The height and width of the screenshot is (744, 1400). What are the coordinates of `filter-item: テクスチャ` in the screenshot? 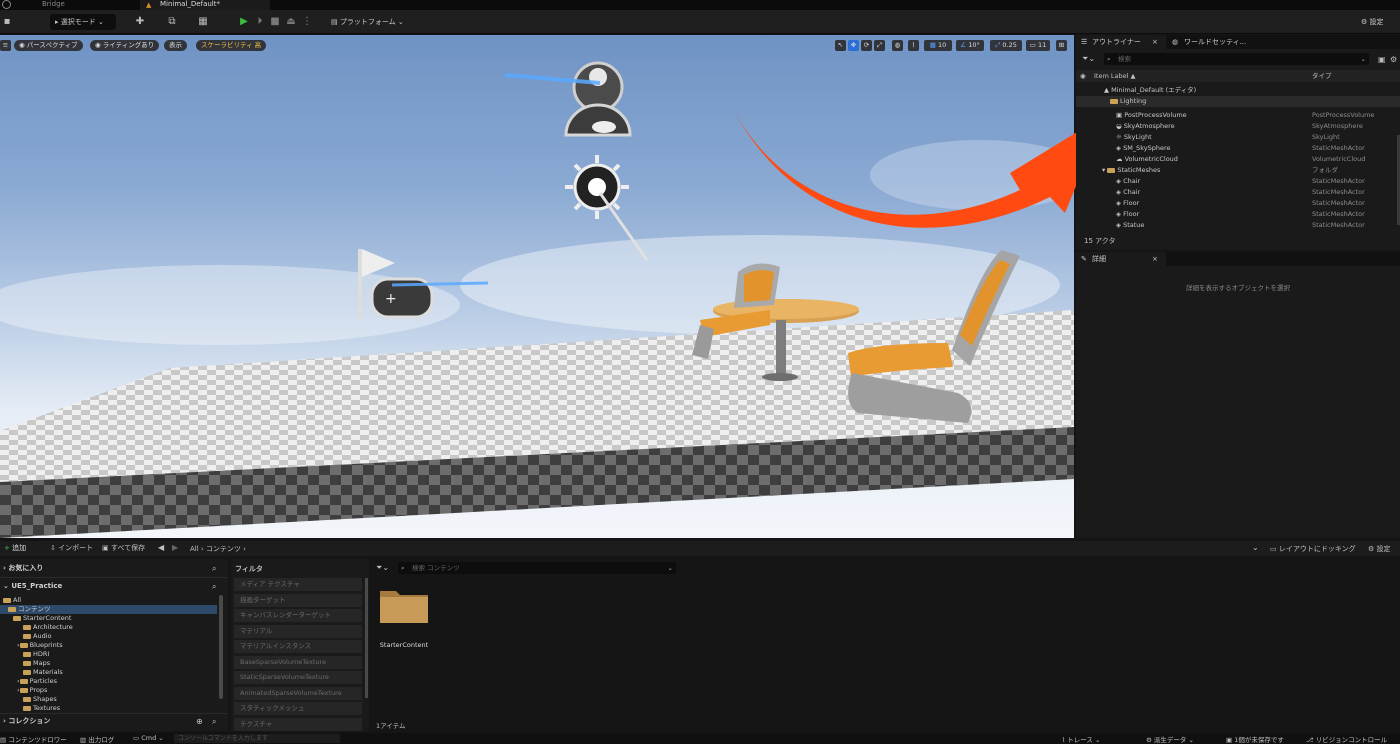 It's located at (298, 724).